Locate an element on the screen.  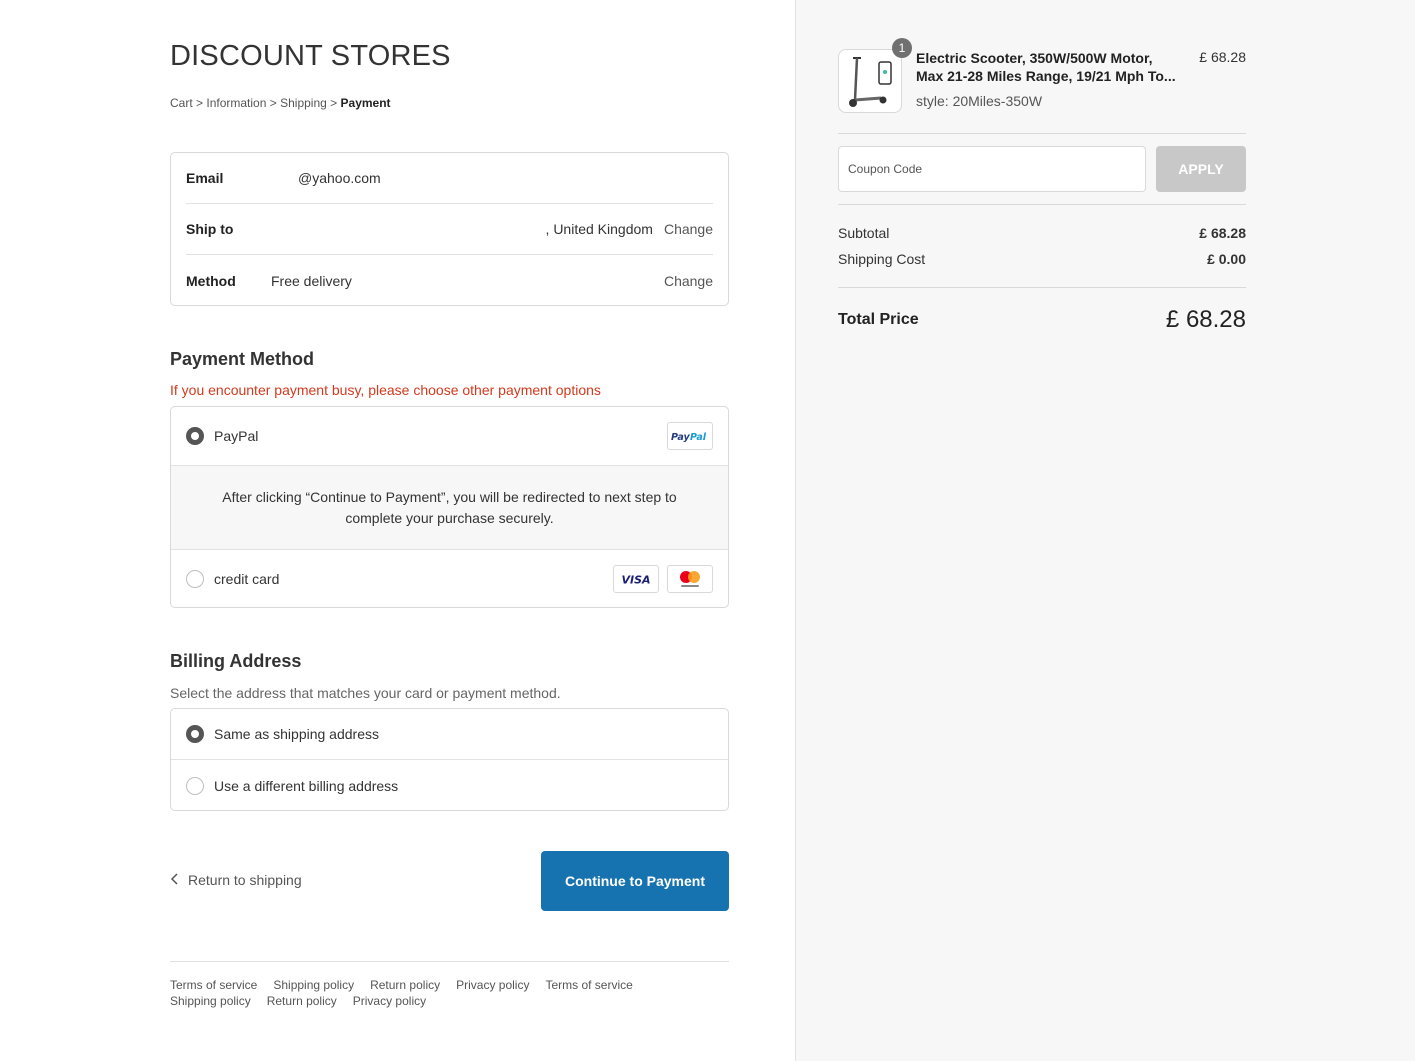
total-value: £ 68.28 is located at coordinates (1205, 319).